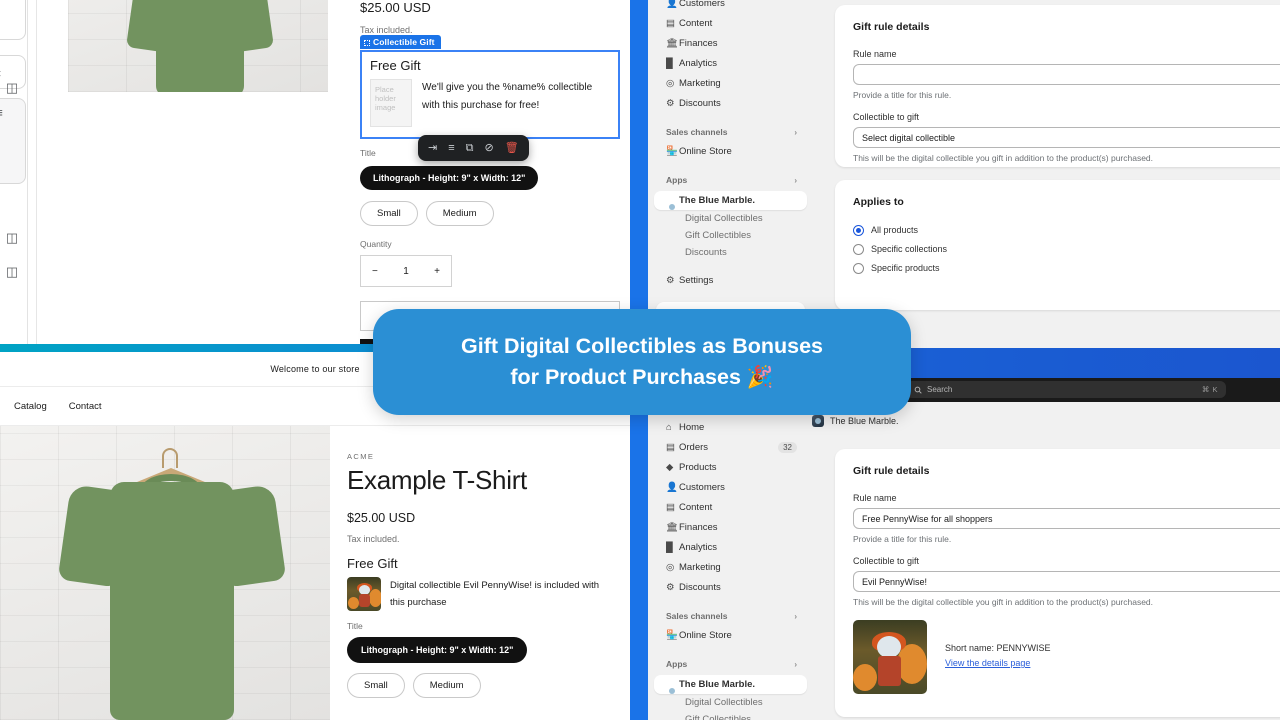 The image size is (1280, 720). Describe the element at coordinates (1066, 230) in the screenshot. I see `radio-all-products: All products` at that location.